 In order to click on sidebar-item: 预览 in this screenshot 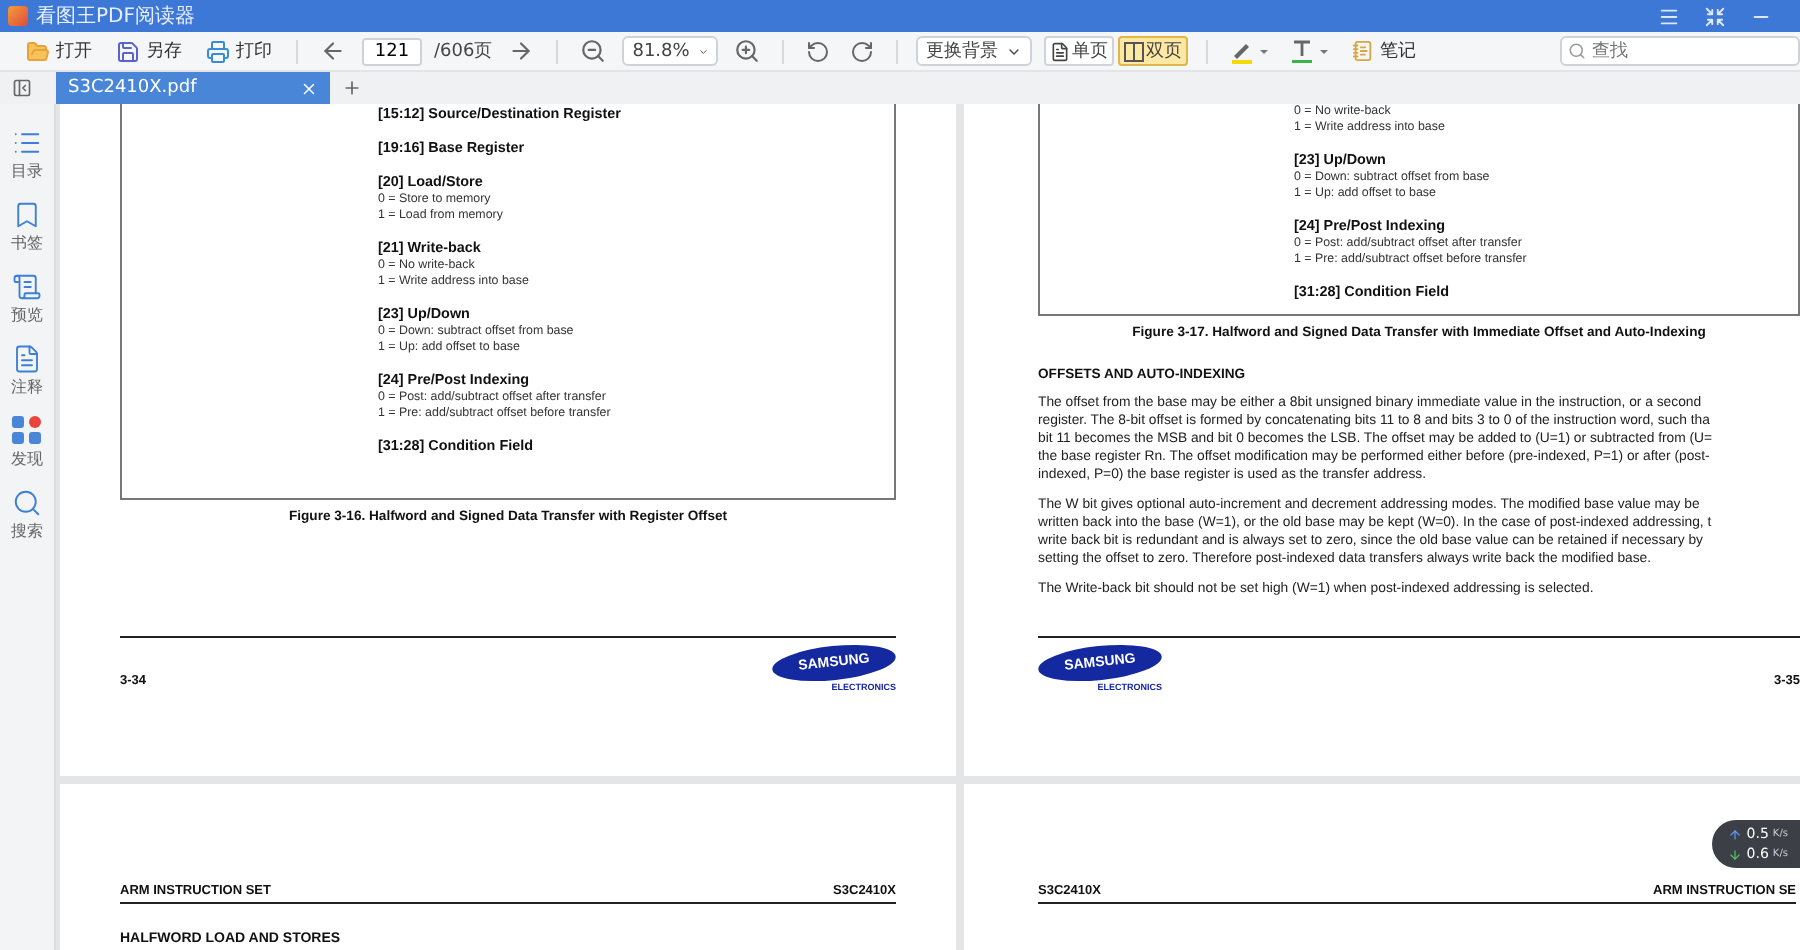, I will do `click(27, 299)`.